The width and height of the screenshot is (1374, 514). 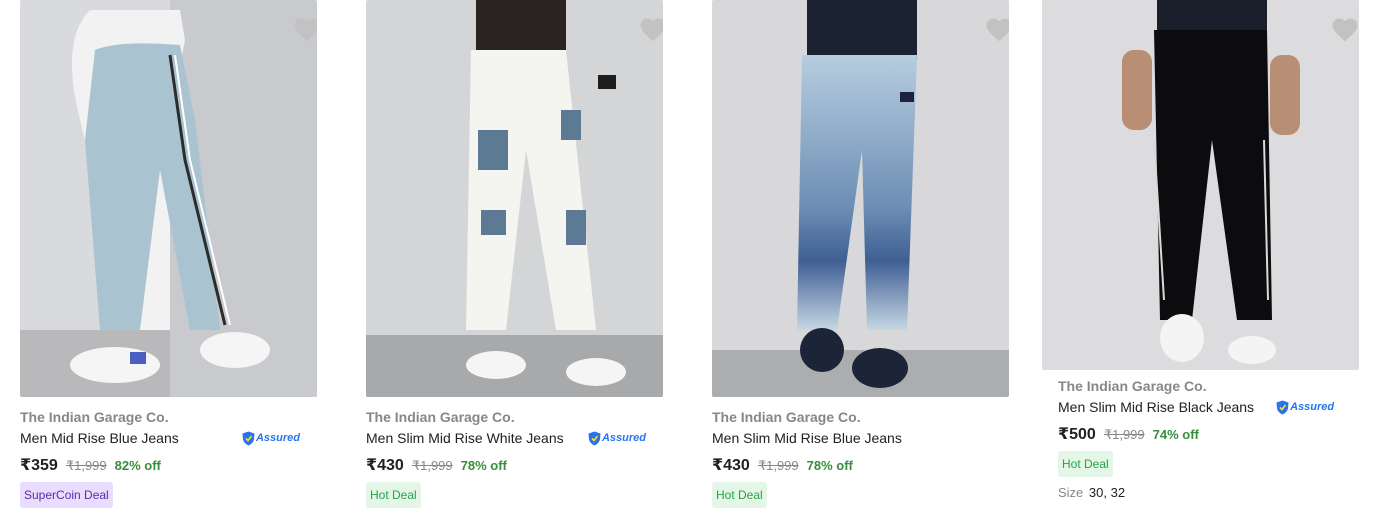 I want to click on product-name-row: Men Slim Mid Rise Black Jeans Assured, so click(x=1209, y=407).